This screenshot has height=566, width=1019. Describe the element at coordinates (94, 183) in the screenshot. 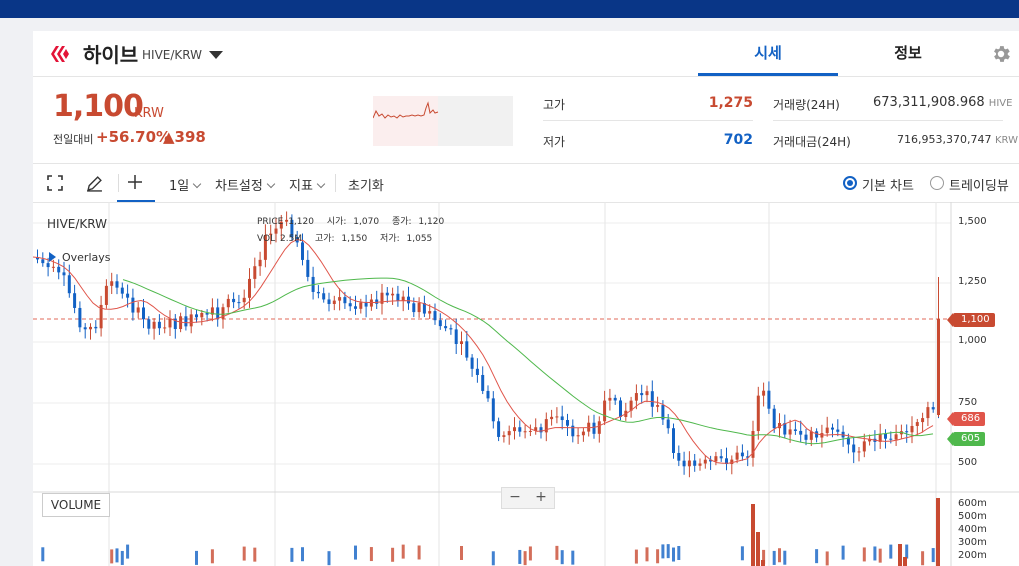

I see `pencil-icon` at that location.